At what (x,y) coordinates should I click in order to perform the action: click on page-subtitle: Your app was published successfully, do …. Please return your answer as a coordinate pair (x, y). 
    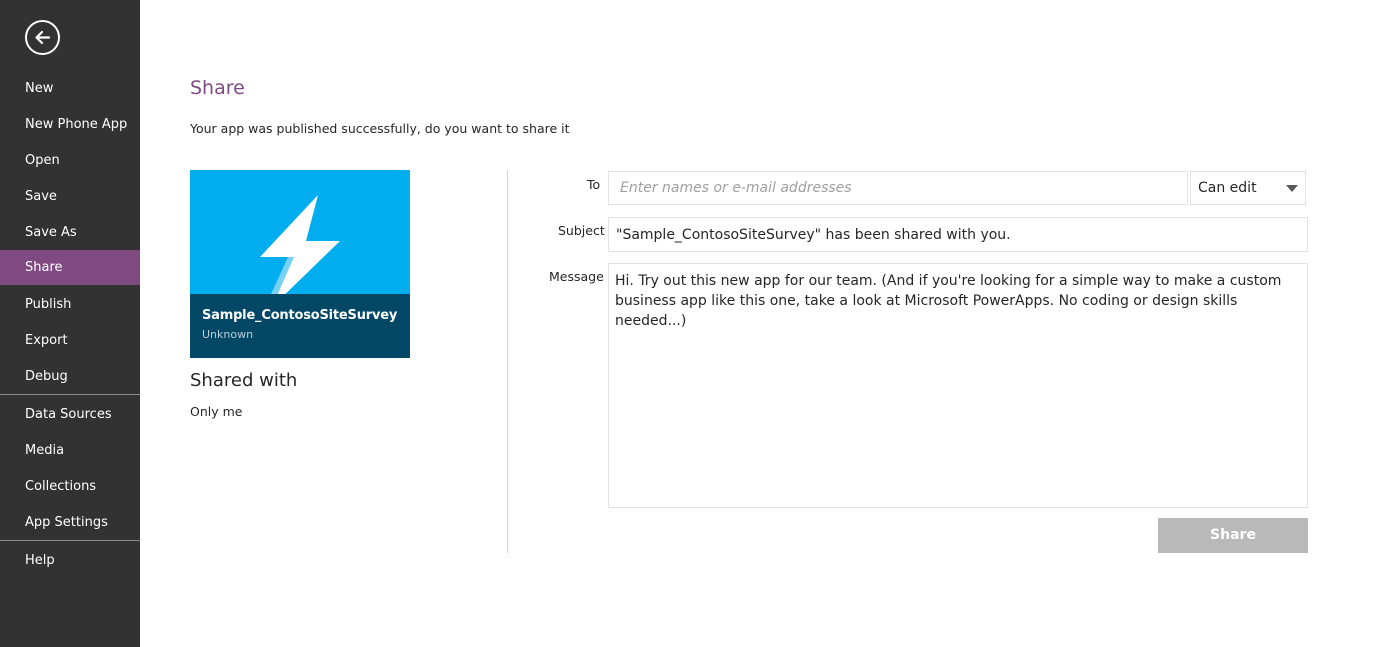
    Looking at the image, I should click on (380, 128).